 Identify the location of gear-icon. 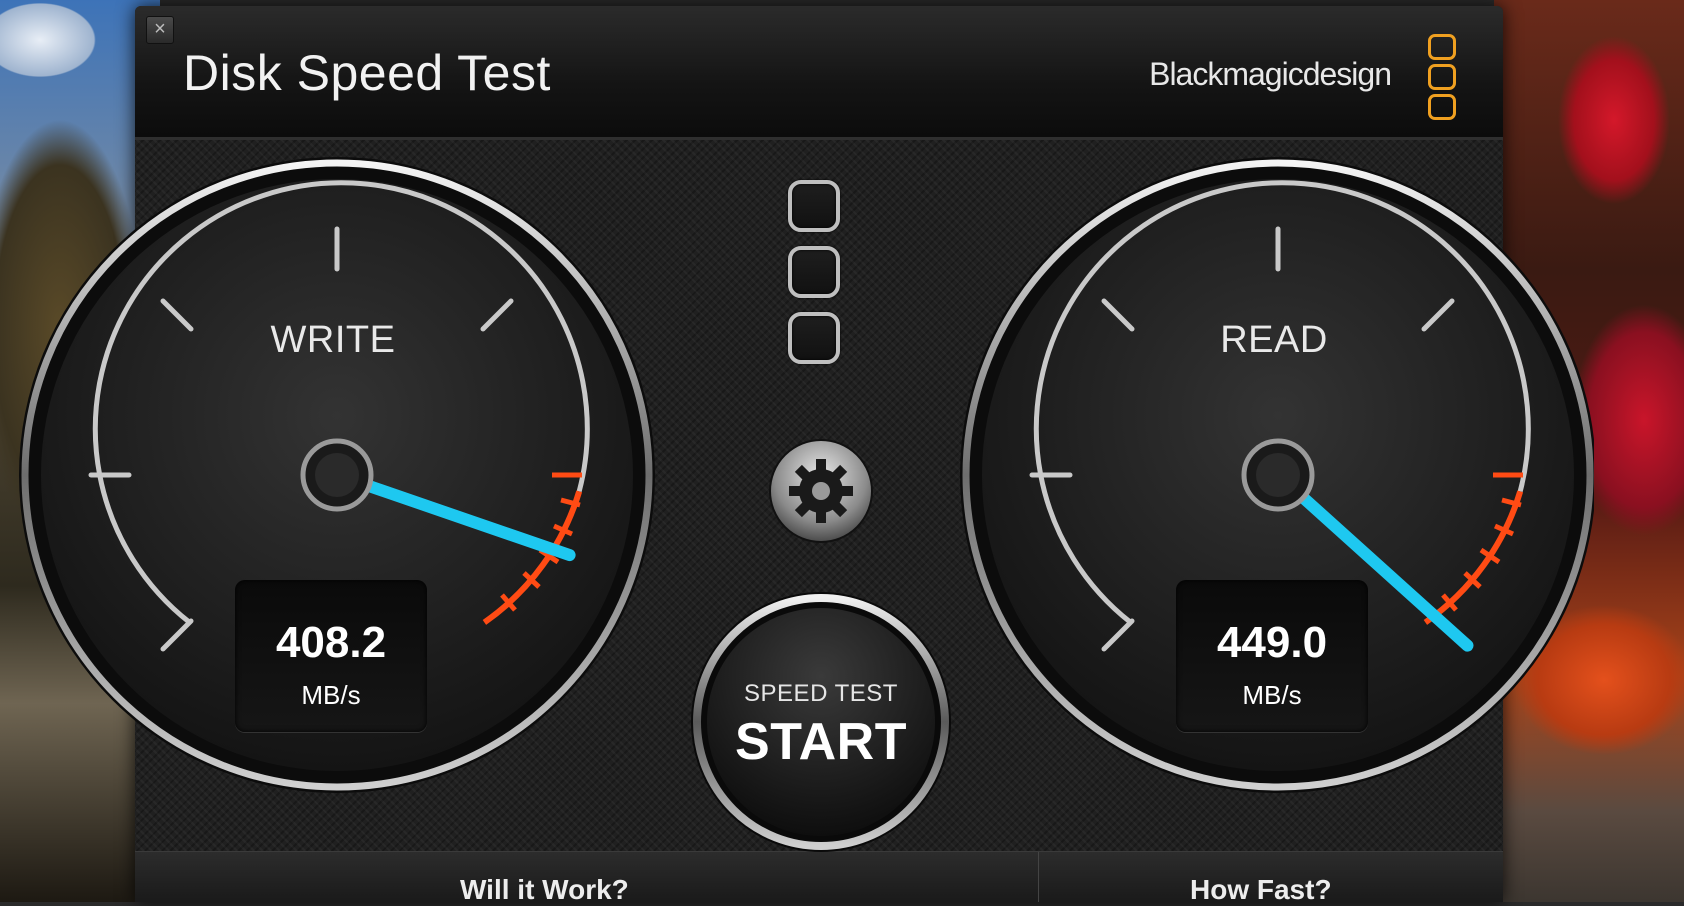
(821, 491).